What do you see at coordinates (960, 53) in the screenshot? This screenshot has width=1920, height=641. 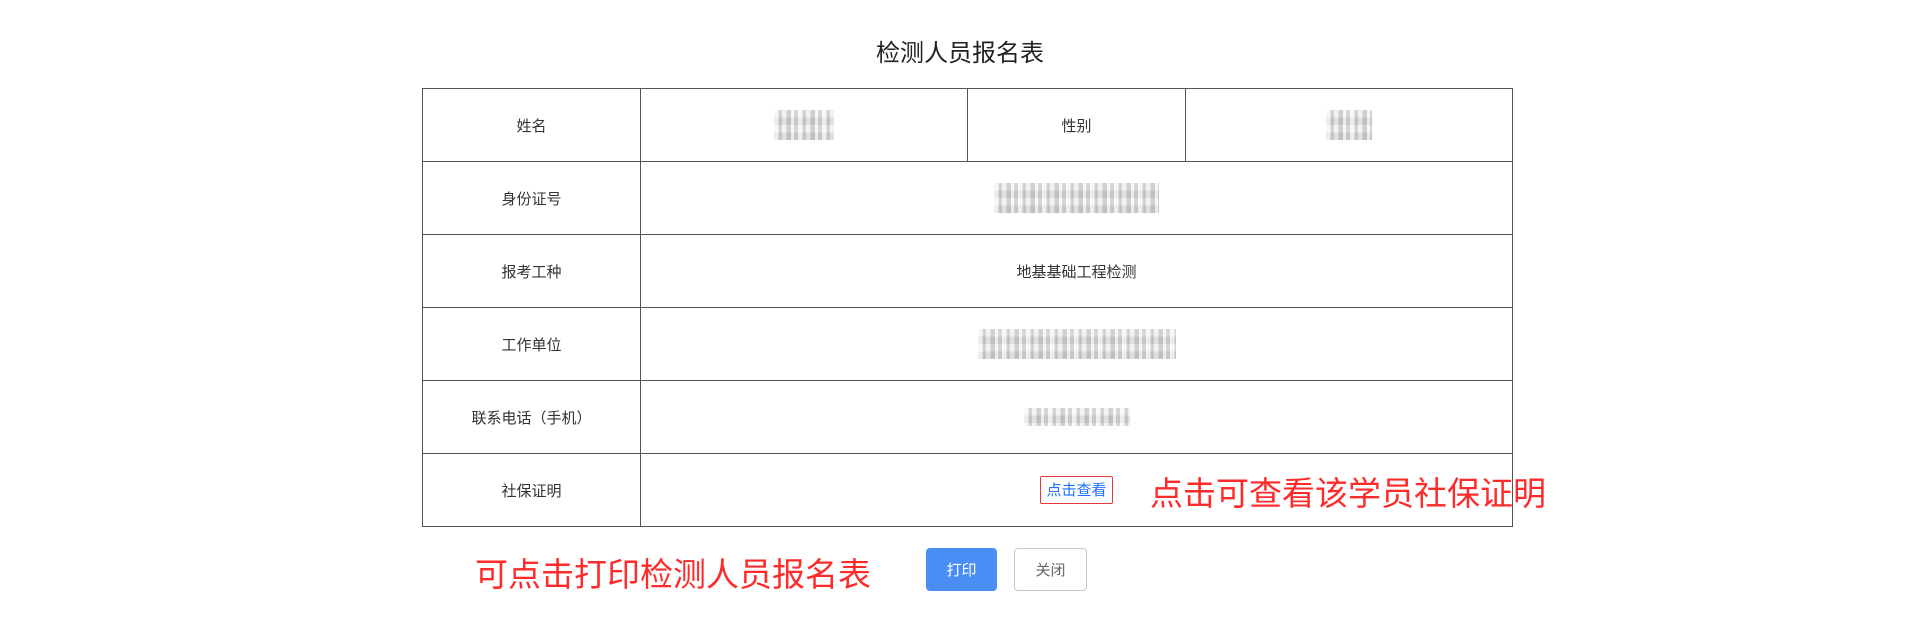 I see `page-title: 检测人员报名表` at bounding box center [960, 53].